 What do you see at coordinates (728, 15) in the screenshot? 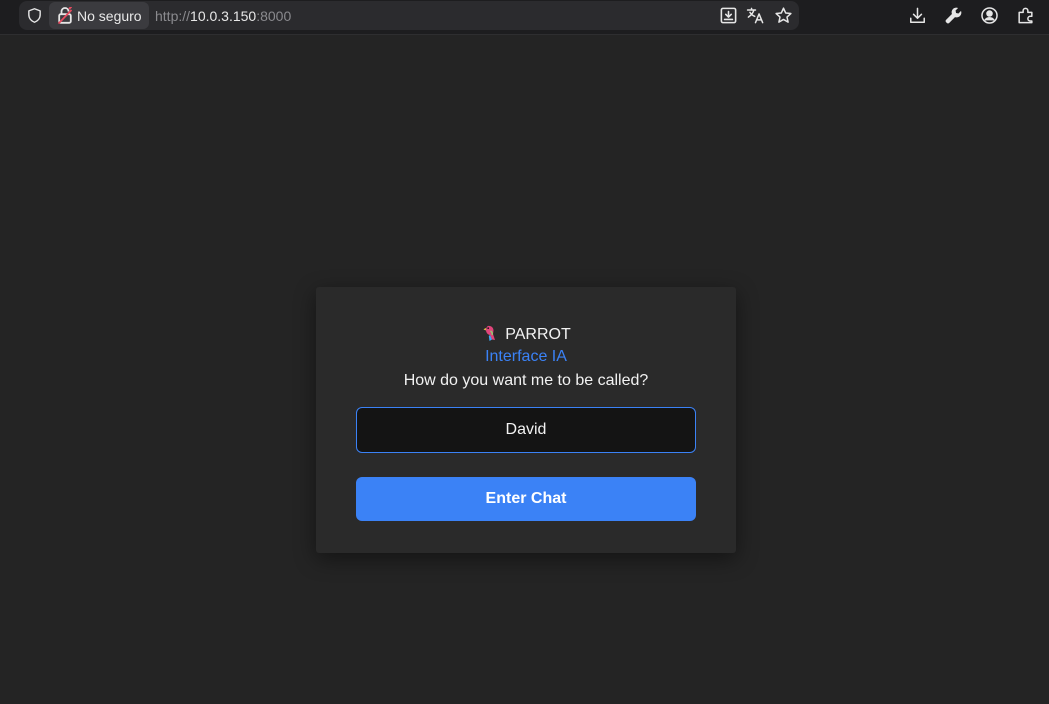
I see `install-app-icon` at bounding box center [728, 15].